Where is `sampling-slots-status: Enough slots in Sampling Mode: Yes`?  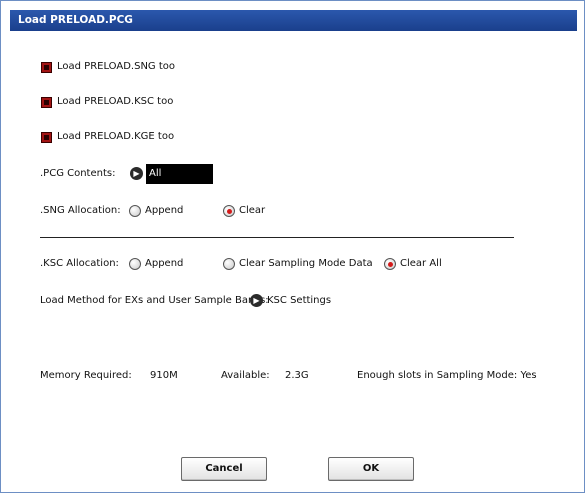 sampling-slots-status: Enough slots in Sampling Mode: Yes is located at coordinates (447, 375).